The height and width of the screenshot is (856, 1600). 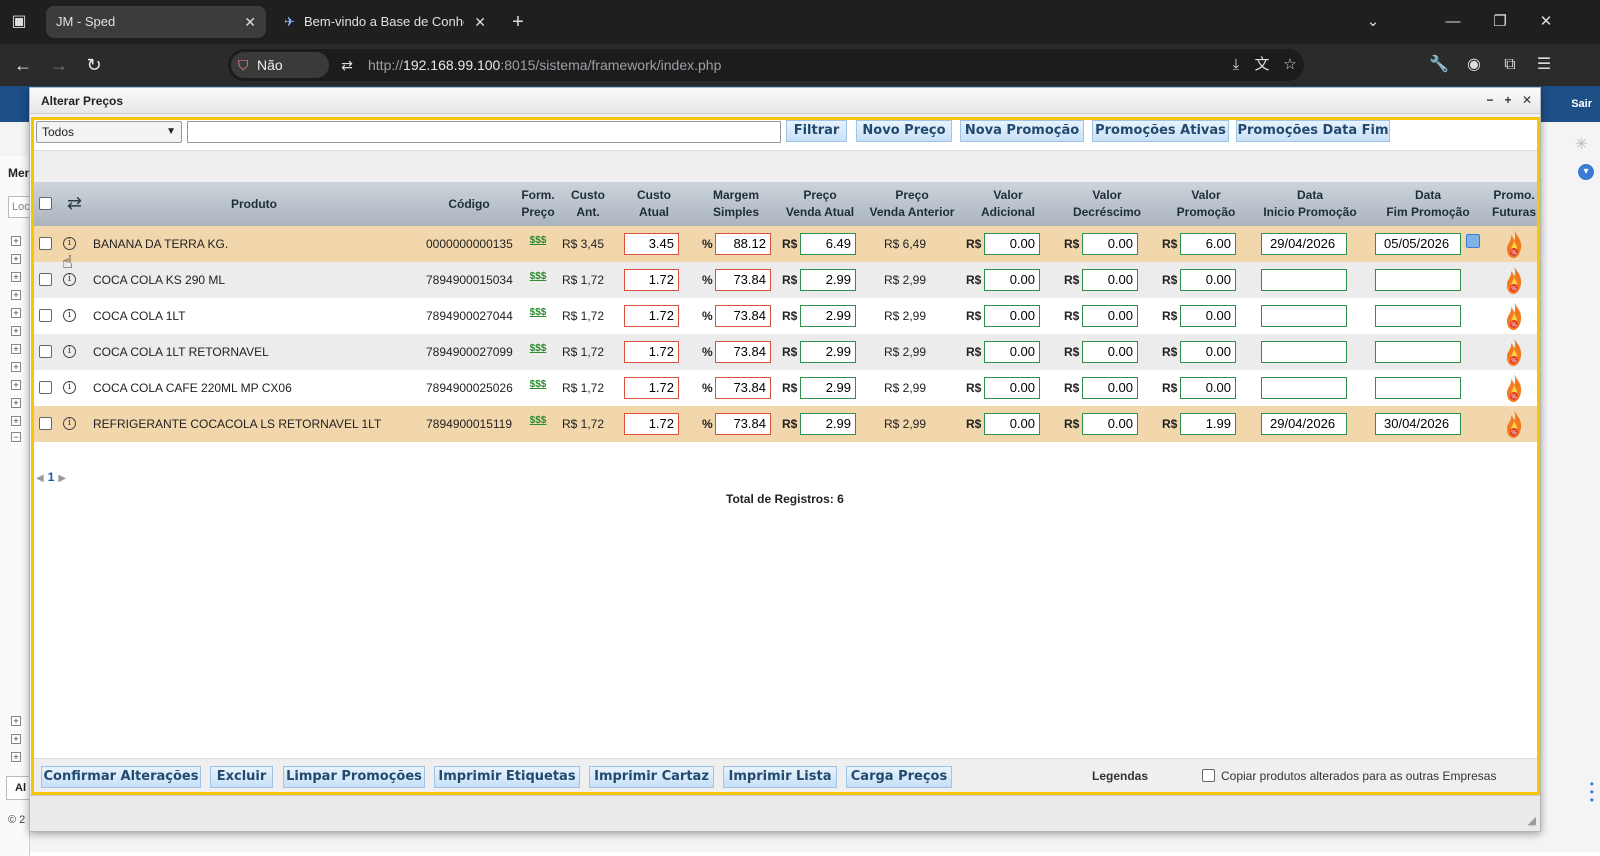 I want to click on menu-icon: ☰, so click(x=1544, y=65).